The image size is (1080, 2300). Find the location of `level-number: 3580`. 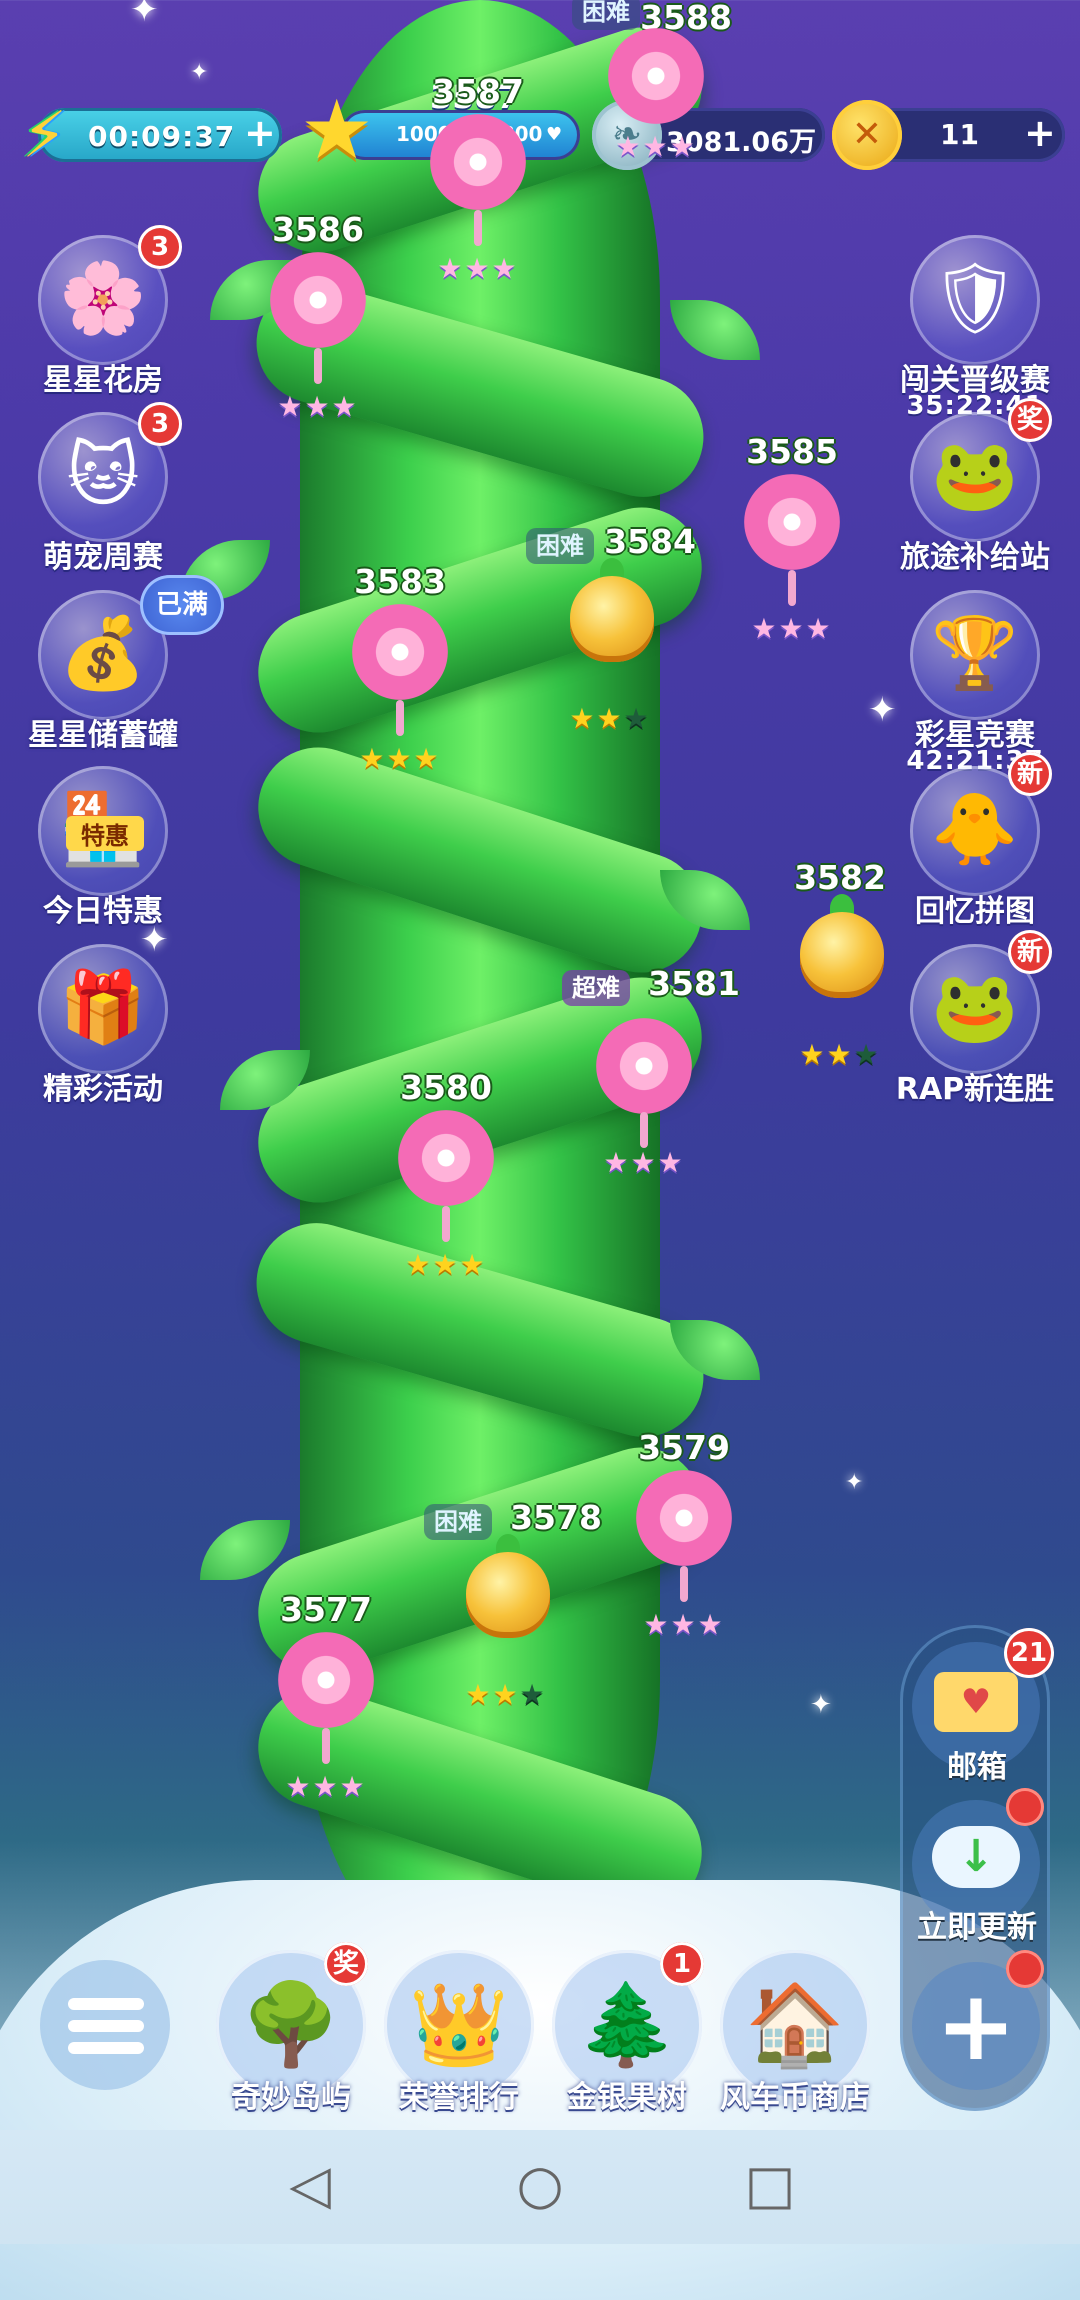

level-number: 3580 is located at coordinates (446, 1087).